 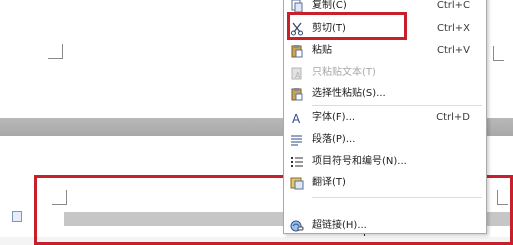 What do you see at coordinates (17, 216) in the screenshot?
I see `document-margin-icon` at bounding box center [17, 216].